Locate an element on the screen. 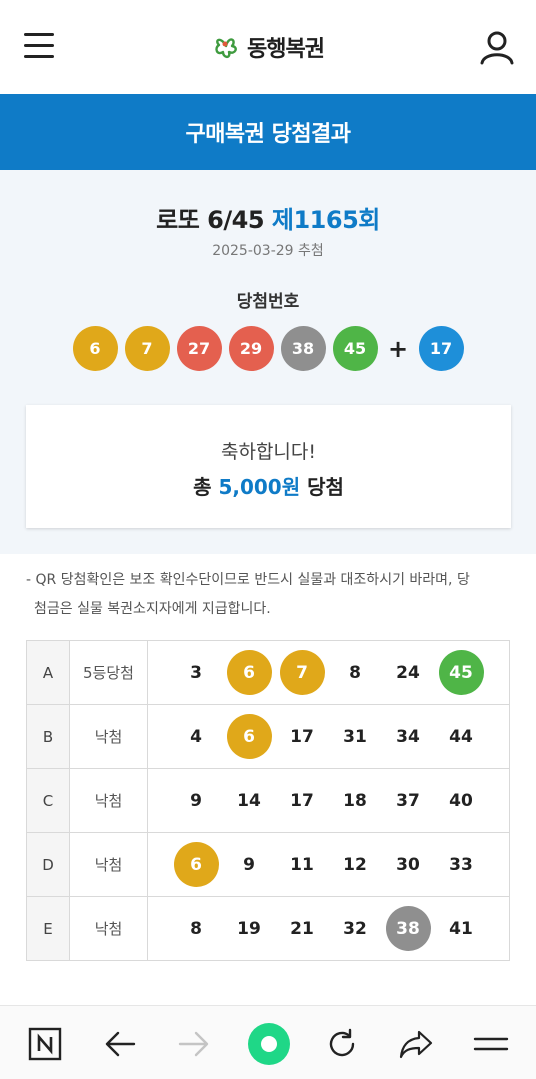  prize-summary: 총 5,000원 당첨 is located at coordinates (268, 485).